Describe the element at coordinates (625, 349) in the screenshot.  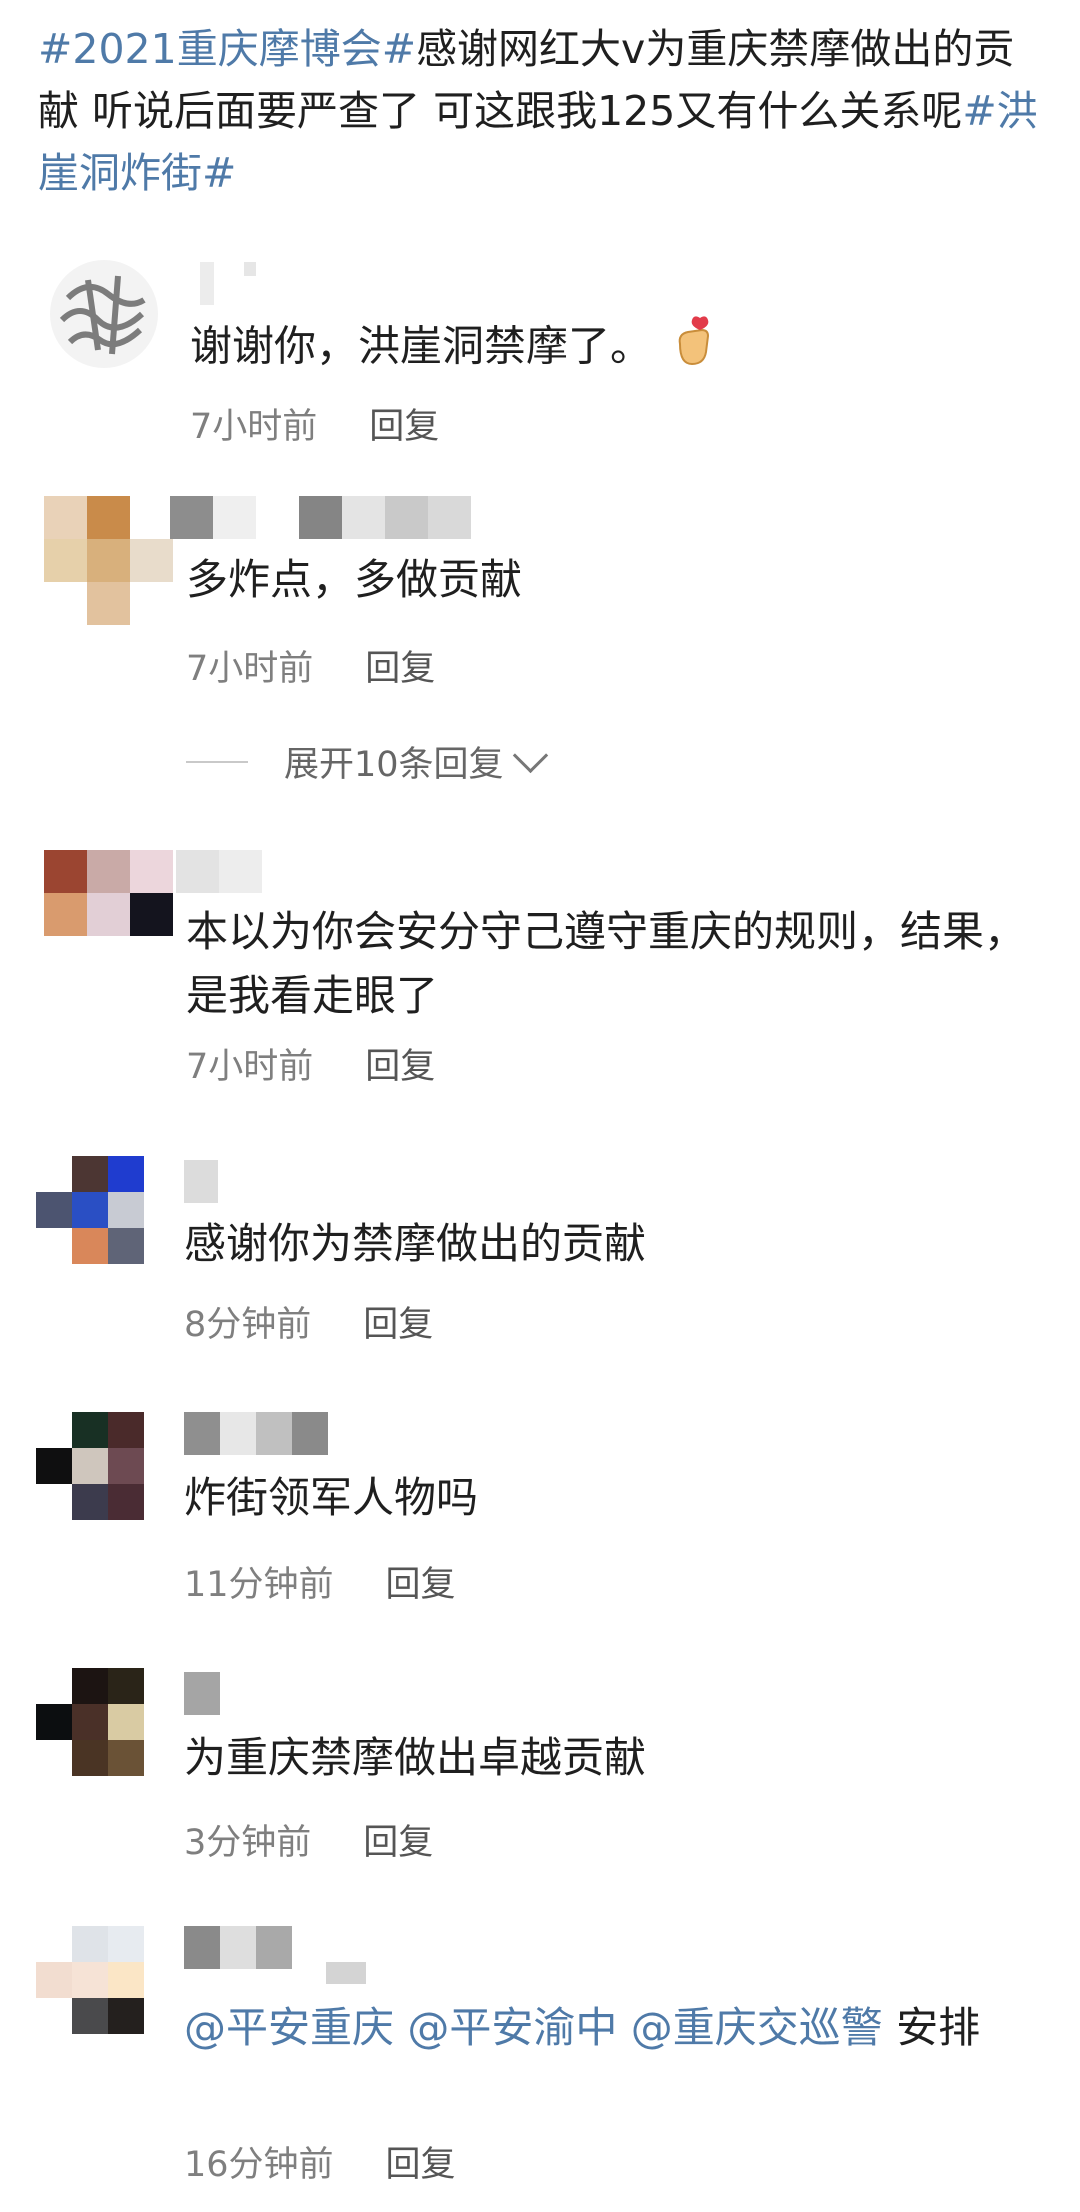
I see `comment-text: 谢谢你，洪崖洞禁摩了。` at that location.